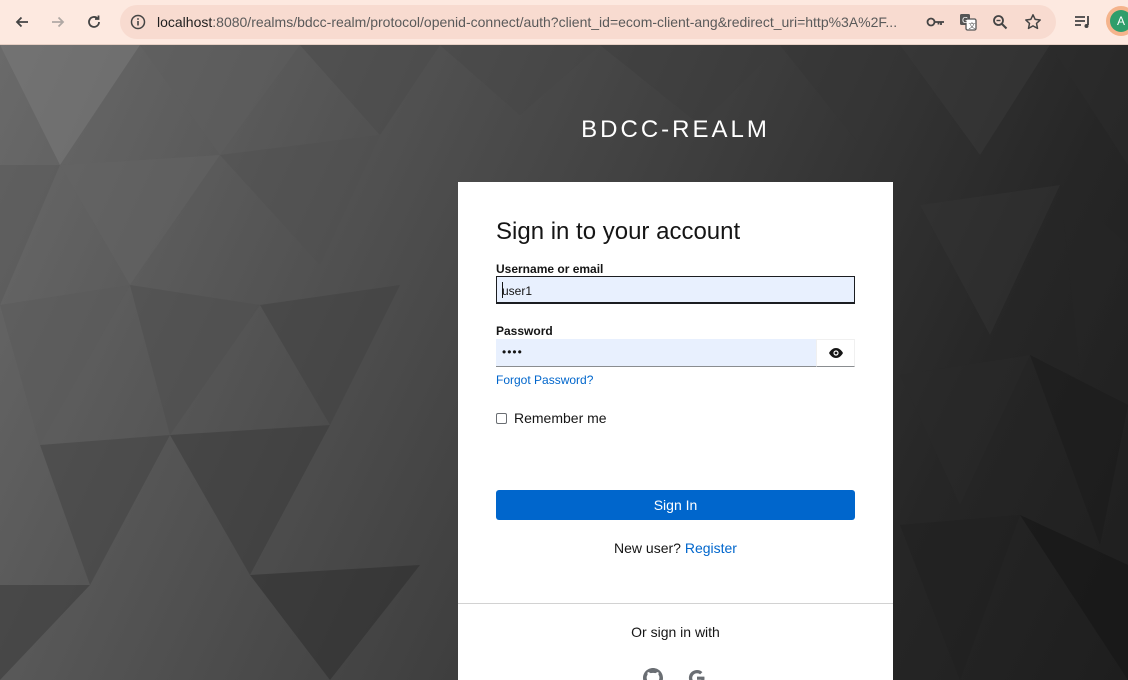  Describe the element at coordinates (1000, 22) in the screenshot. I see `zoom-icon` at that location.